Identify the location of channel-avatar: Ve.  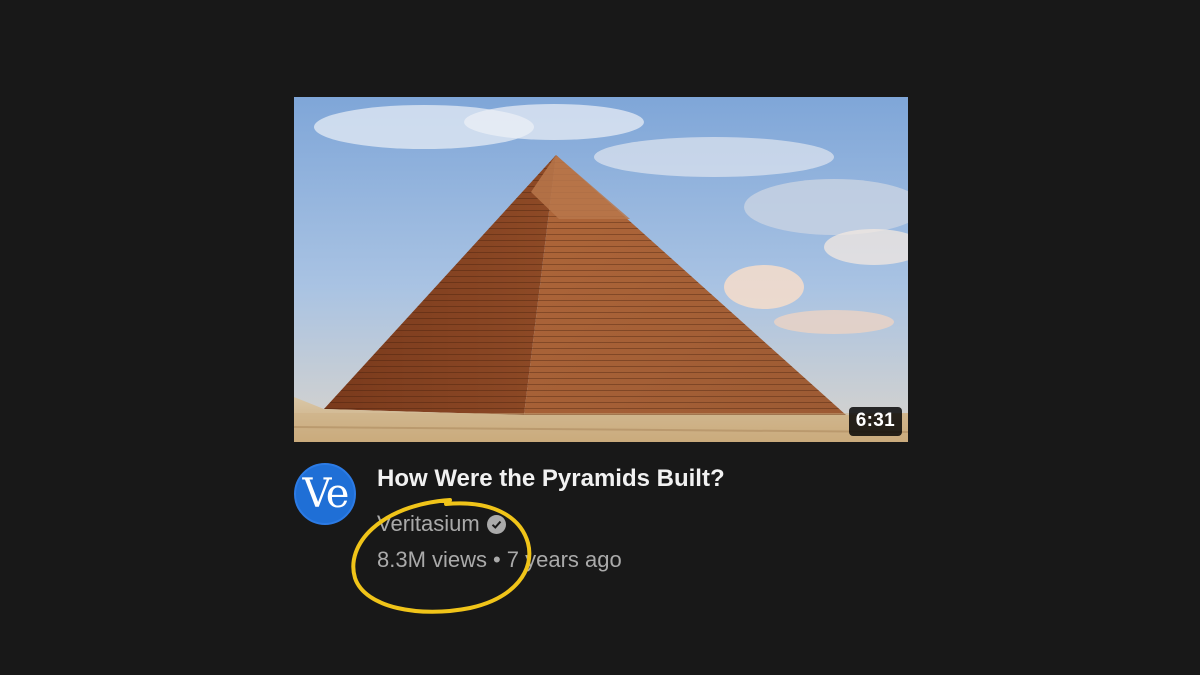
(325, 494).